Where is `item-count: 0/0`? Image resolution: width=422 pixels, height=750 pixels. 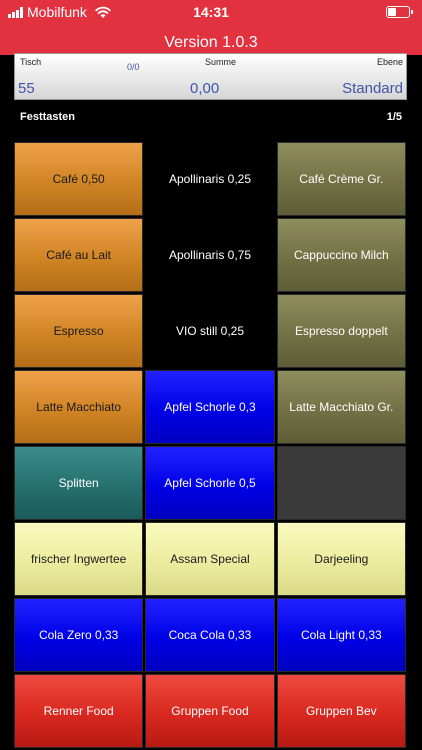
item-count: 0/0 is located at coordinates (133, 67).